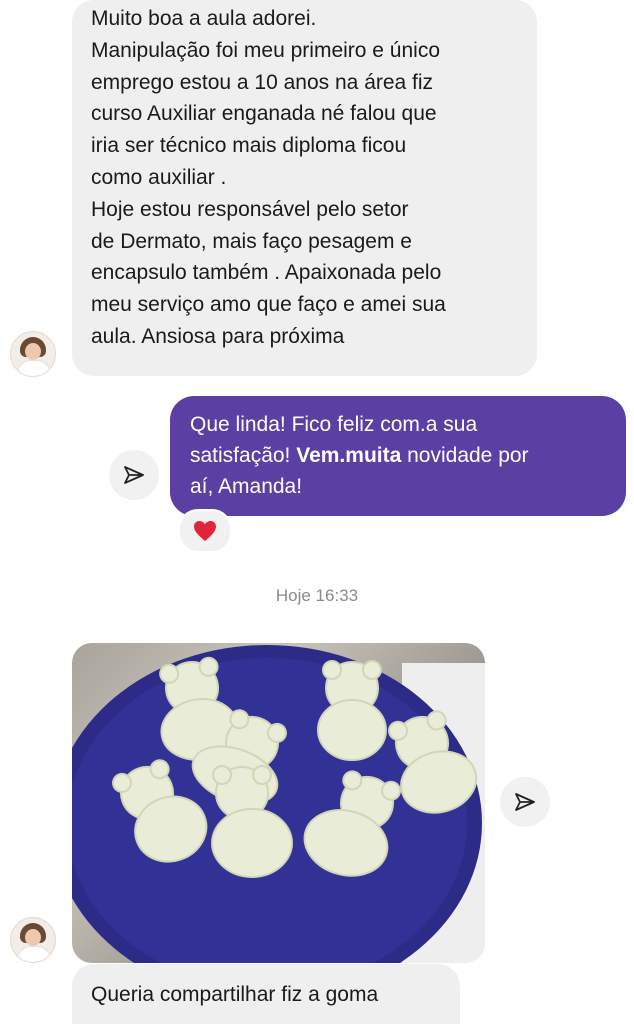 This screenshot has height=1024, width=634. What do you see at coordinates (268, 305) in the screenshot?
I see `message-line: meu serviço amo que faço e amei sua` at bounding box center [268, 305].